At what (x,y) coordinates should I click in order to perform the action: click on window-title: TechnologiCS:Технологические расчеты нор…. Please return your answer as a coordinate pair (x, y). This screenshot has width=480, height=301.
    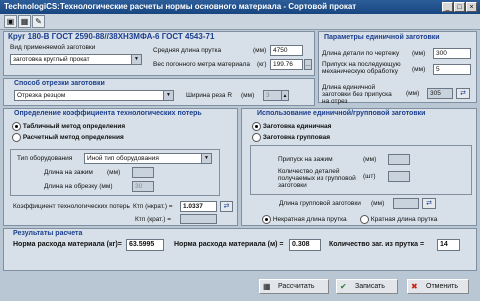
    Looking at the image, I should click on (240, 7).